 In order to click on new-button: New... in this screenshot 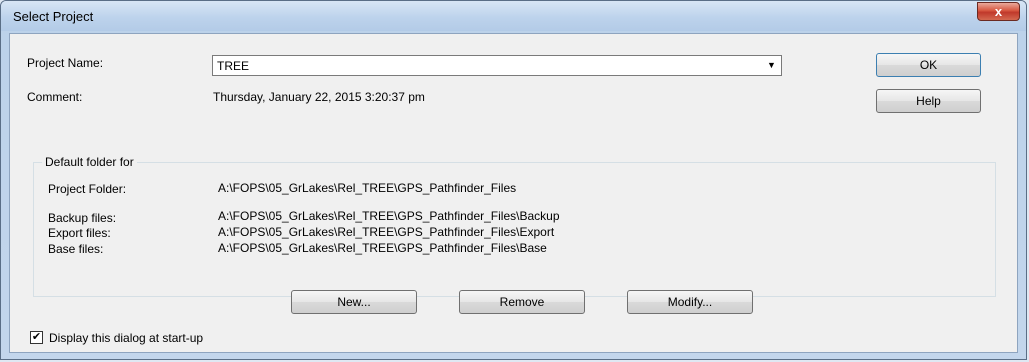, I will do `click(354, 302)`.